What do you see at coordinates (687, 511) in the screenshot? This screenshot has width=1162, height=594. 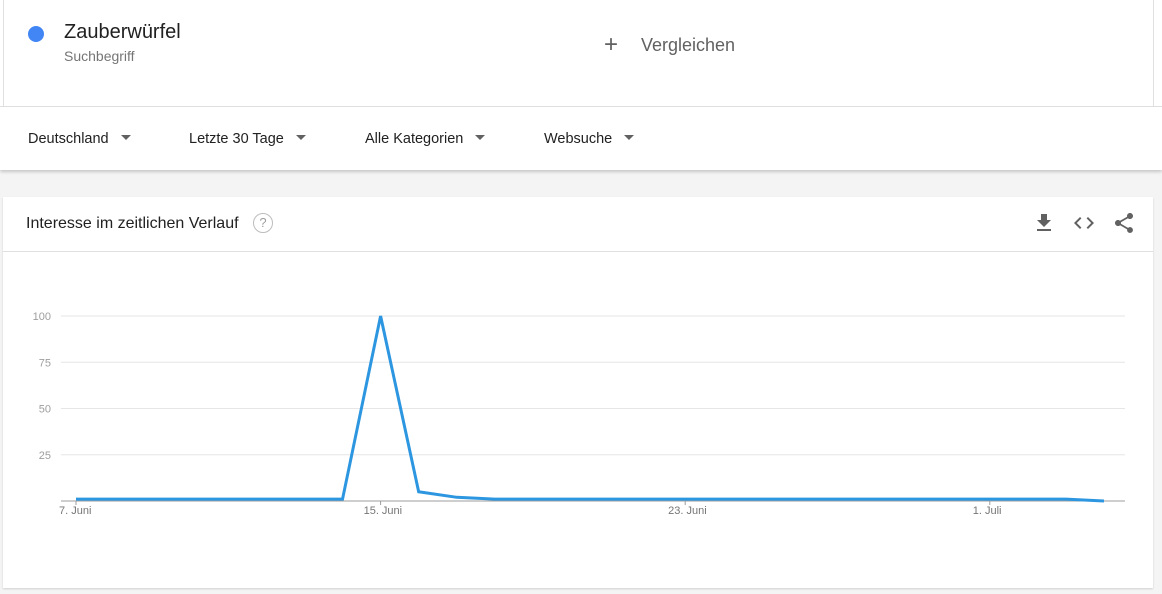 I see `x-tick-label: 23. Juni` at bounding box center [687, 511].